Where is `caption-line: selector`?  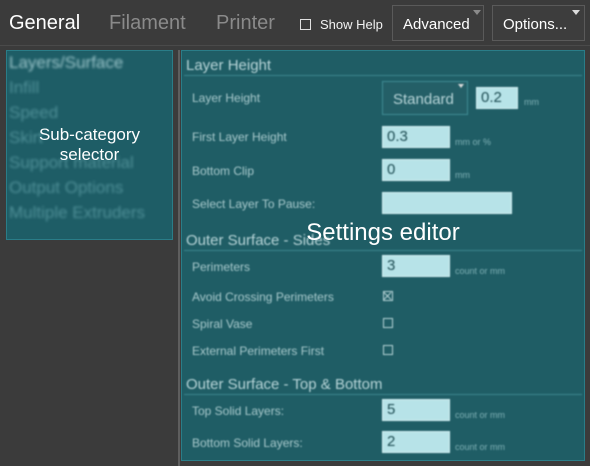
caption-line: selector is located at coordinates (89, 154).